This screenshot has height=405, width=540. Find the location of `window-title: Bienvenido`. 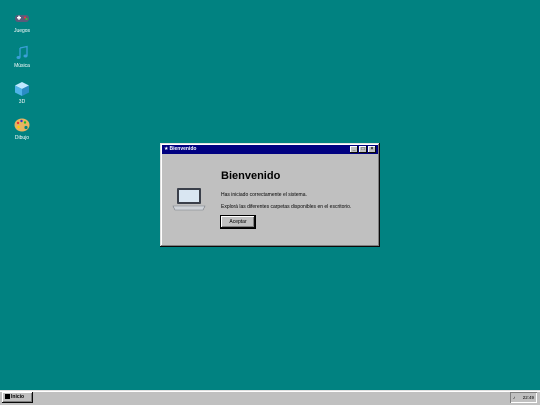

window-title: Bienvenido is located at coordinates (183, 149).